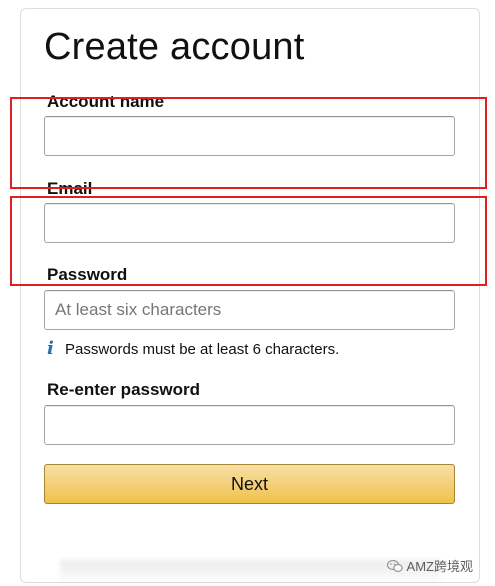 This screenshot has width=495, height=586. I want to click on email-label: Email, so click(70, 188).